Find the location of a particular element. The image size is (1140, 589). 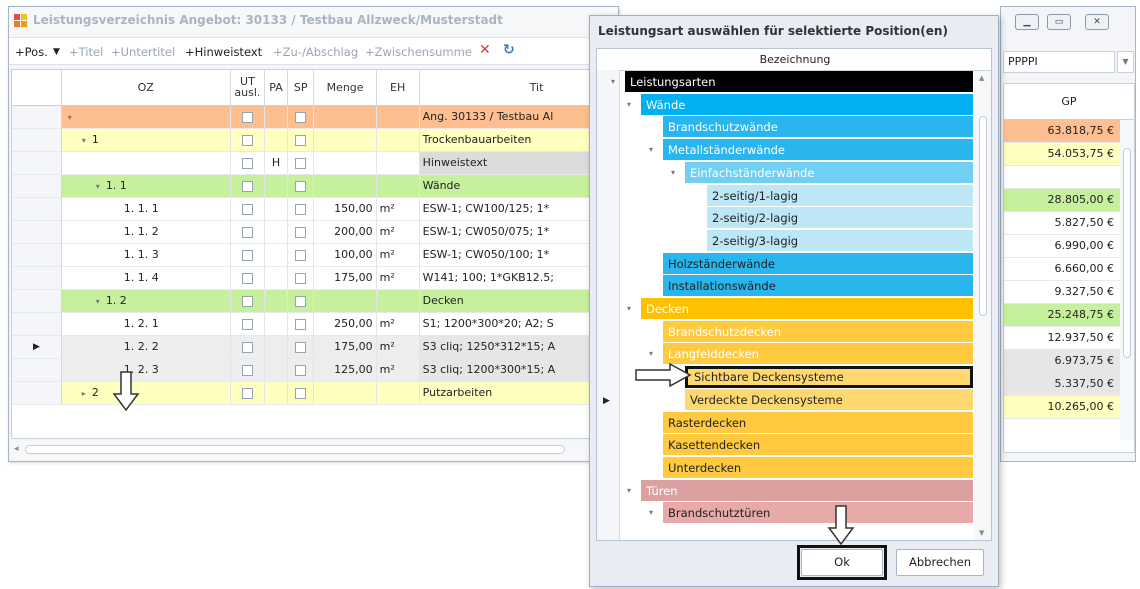

price-group-dropdown-icon: ▼ is located at coordinates (1125, 62).